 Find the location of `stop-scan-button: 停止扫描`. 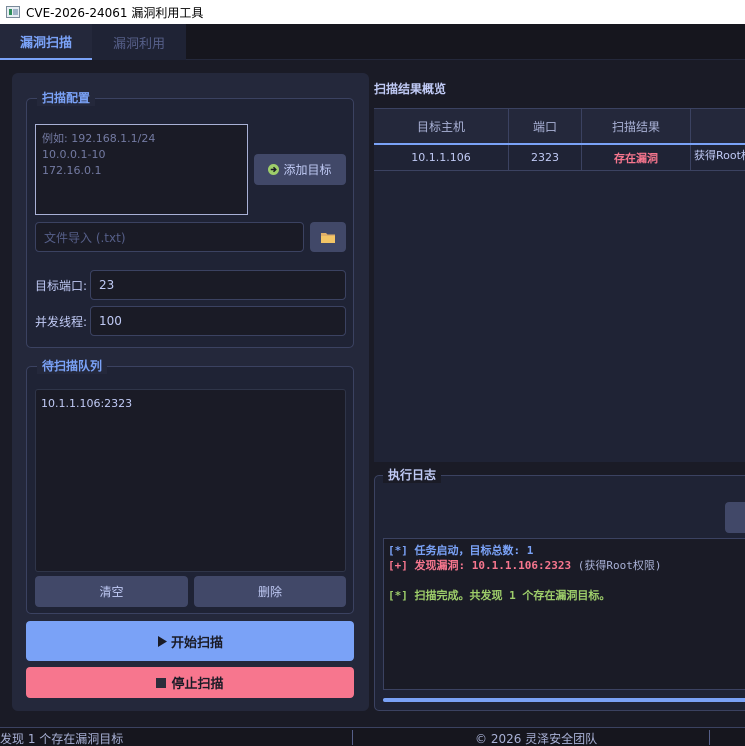

stop-scan-button: 停止扫描 is located at coordinates (190, 682).